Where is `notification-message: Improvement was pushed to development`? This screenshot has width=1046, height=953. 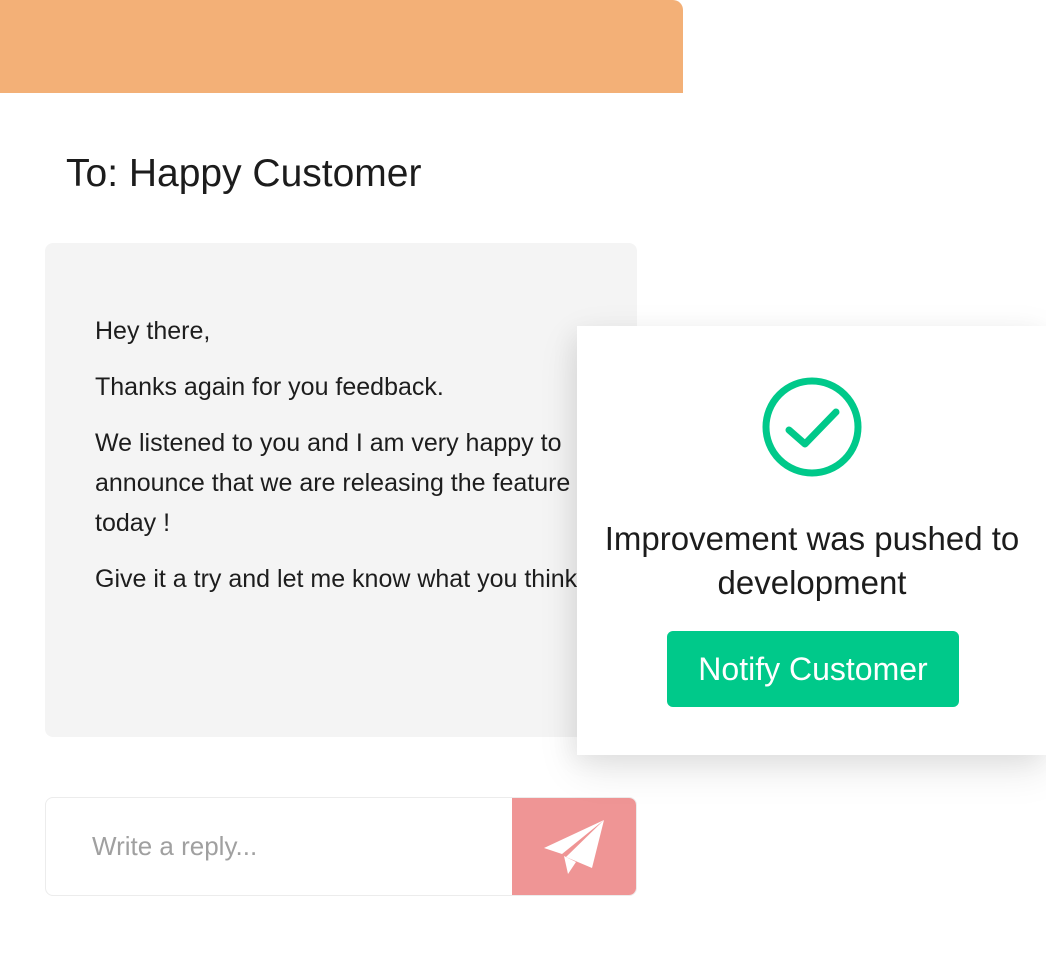 notification-message: Improvement was pushed to development is located at coordinates (812, 560).